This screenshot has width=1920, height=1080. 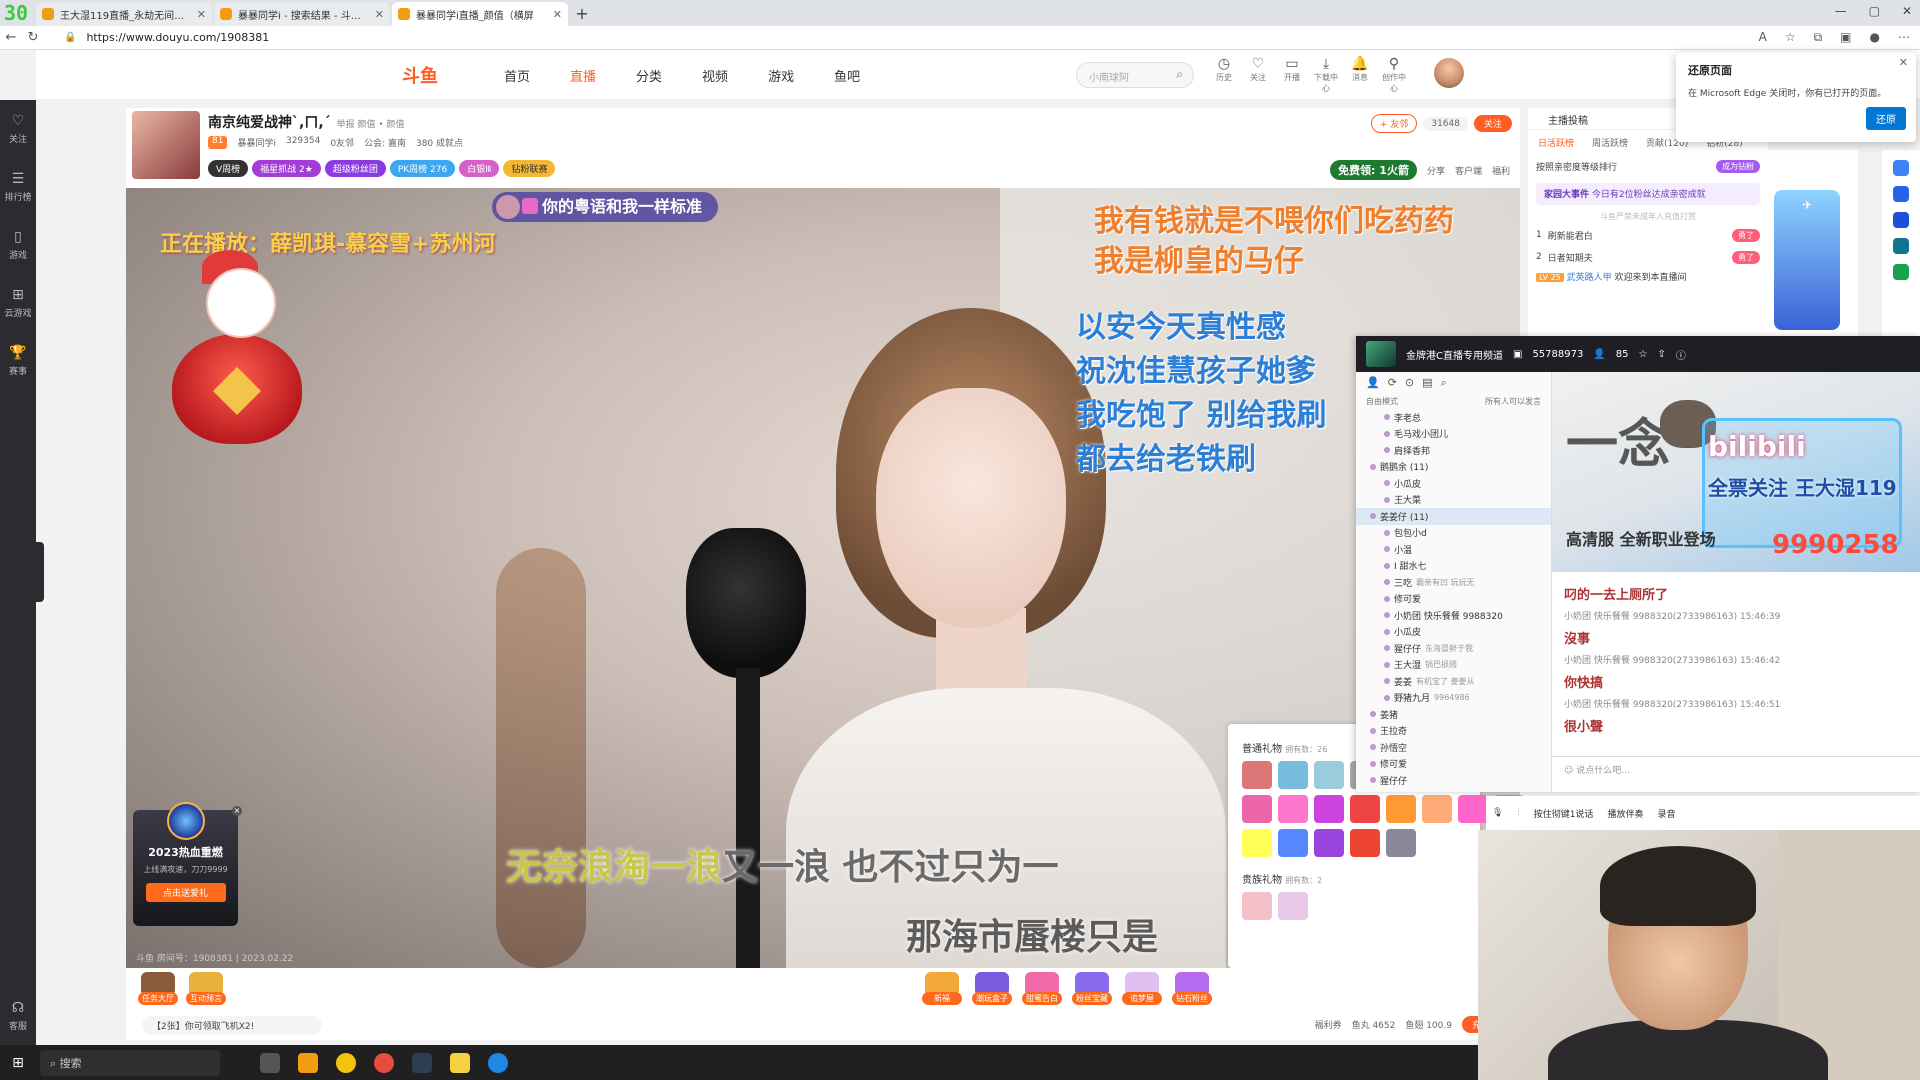 I want to click on tree-row: 猩仔仔, so click(x=1453, y=780).